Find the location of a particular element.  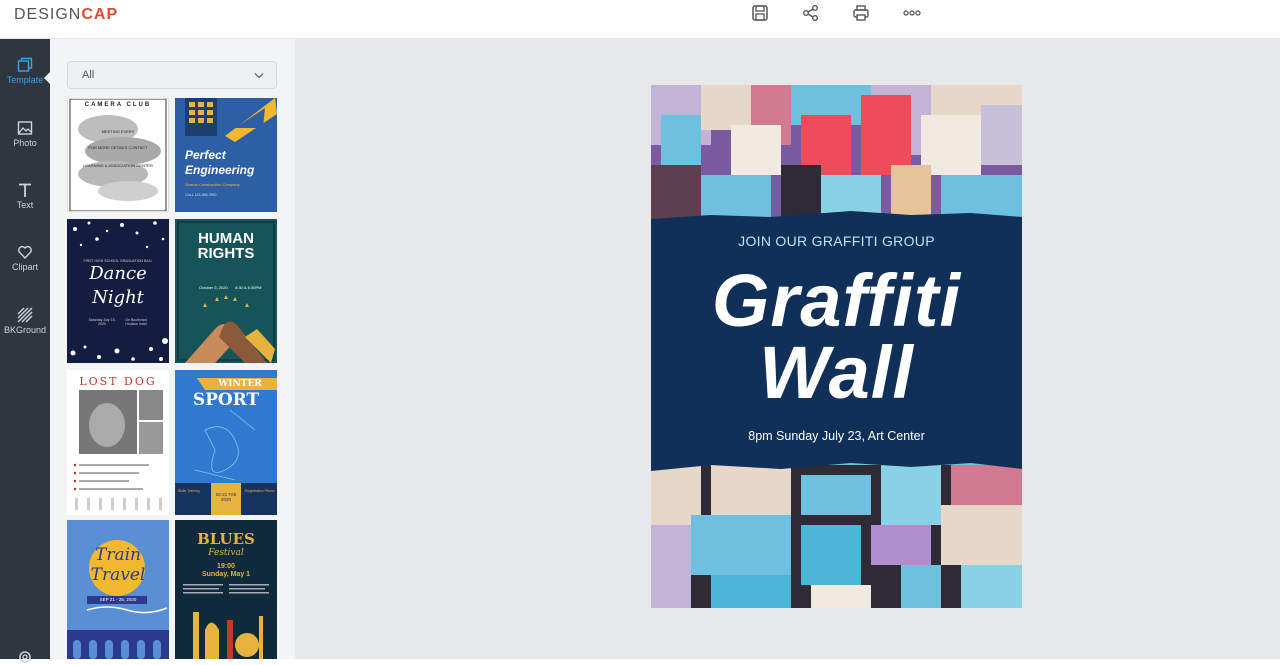

sidebar-item-label: BKGround is located at coordinates (25, 330).